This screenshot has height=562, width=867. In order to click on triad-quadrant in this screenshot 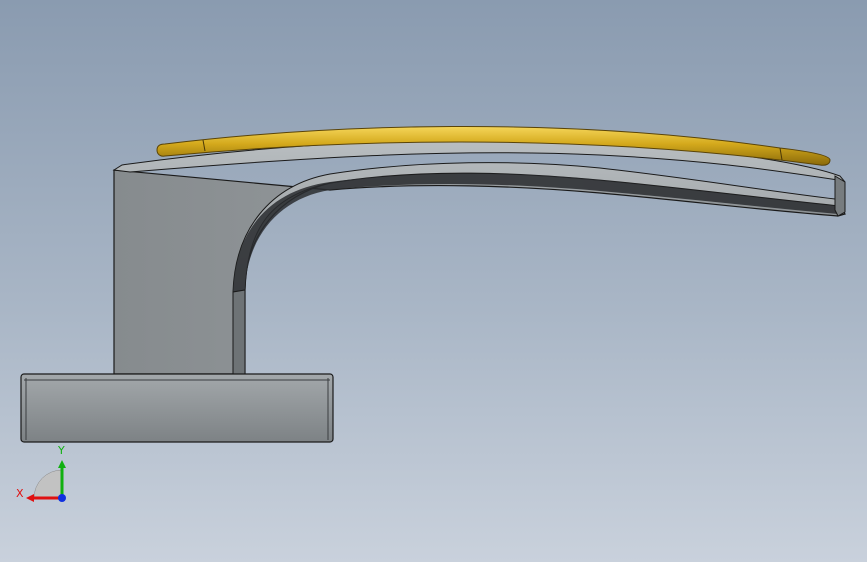, I will do `click(48, 484)`.